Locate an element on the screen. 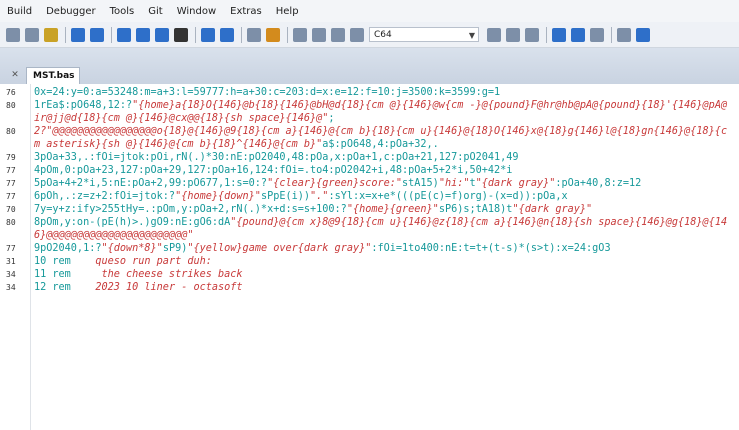 The height and width of the screenshot is (430, 739). code-text: a$:pO648,4:pOa+32,. is located at coordinates (380, 144).